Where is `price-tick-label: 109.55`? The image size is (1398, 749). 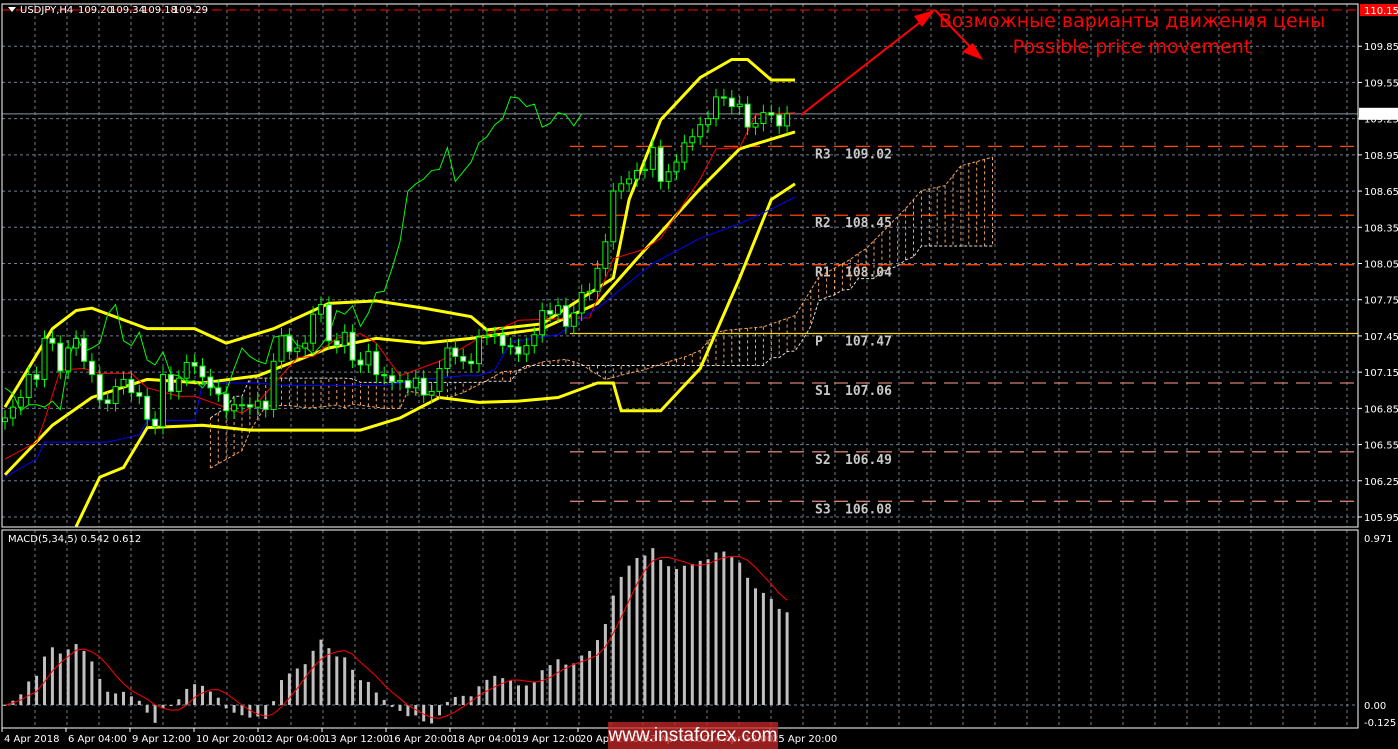
price-tick-label: 109.55 is located at coordinates (1381, 83).